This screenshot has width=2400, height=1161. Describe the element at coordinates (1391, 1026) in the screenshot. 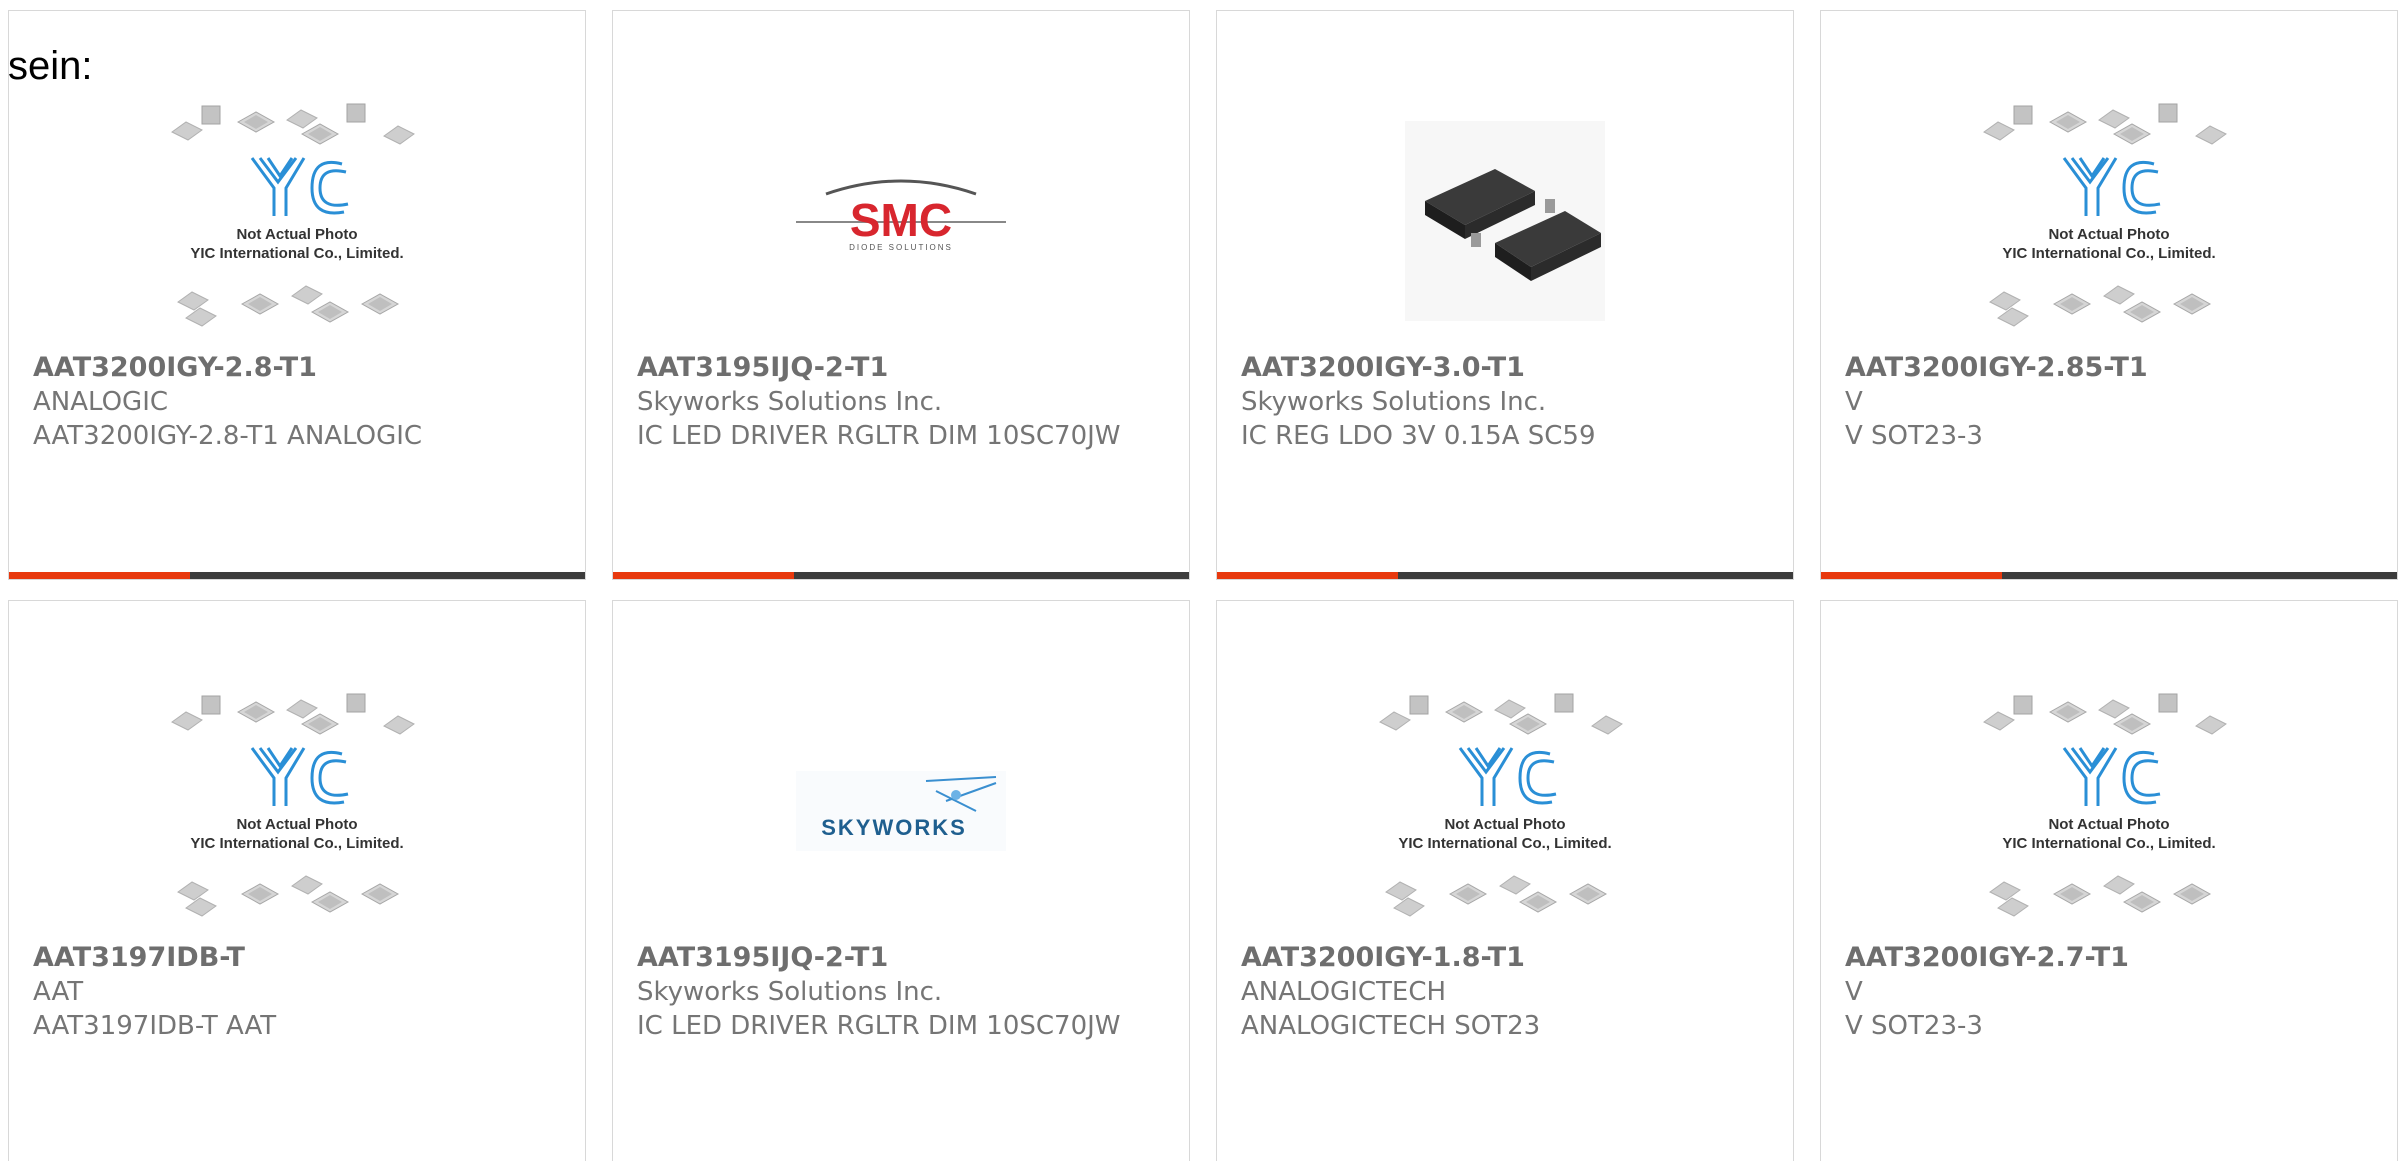

I see `description: ANALOGICTECH SOT23` at that location.